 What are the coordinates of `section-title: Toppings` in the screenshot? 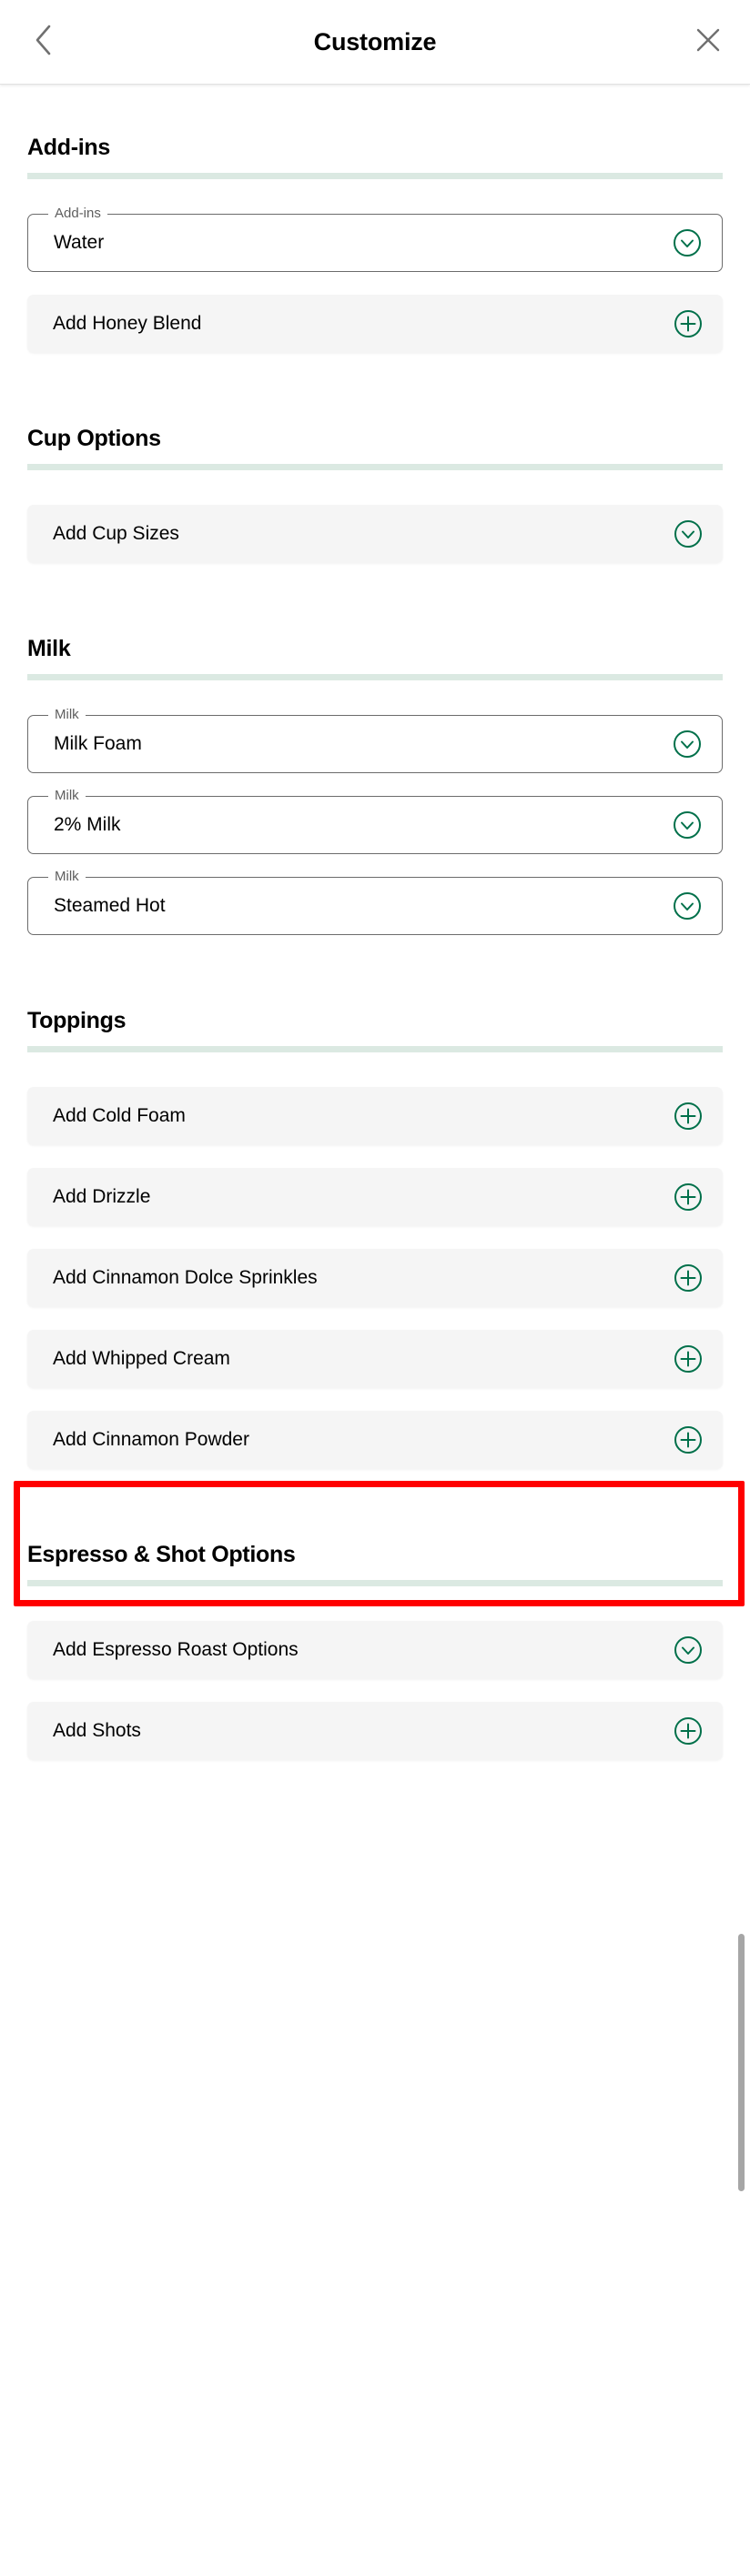 It's located at (77, 1020).